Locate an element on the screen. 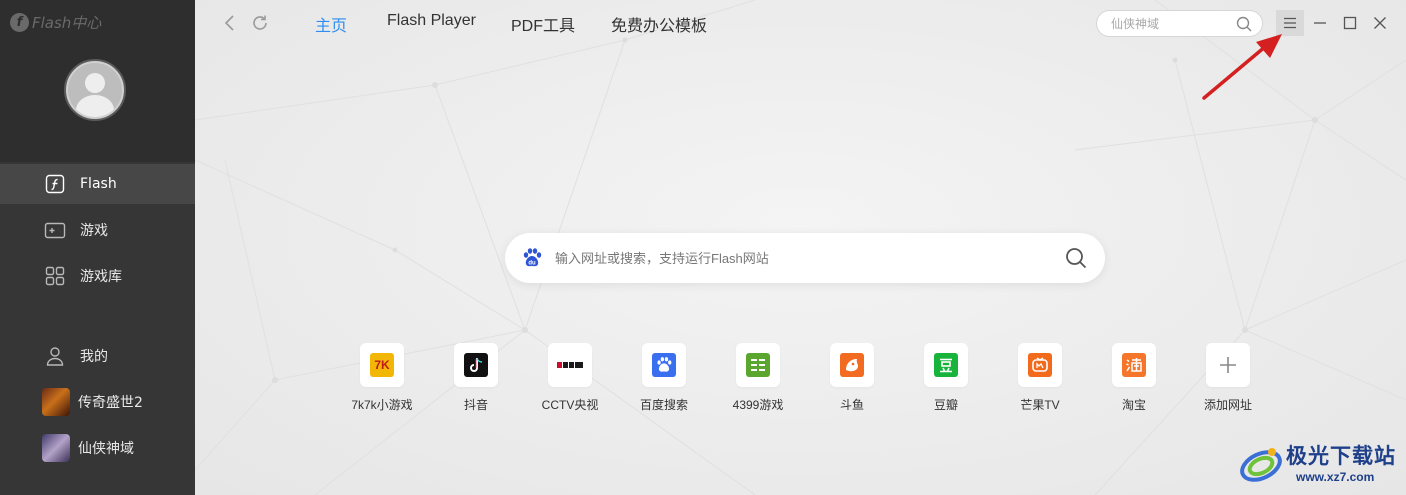  shortcut-douyu: 斗鱼 is located at coordinates (852, 378).